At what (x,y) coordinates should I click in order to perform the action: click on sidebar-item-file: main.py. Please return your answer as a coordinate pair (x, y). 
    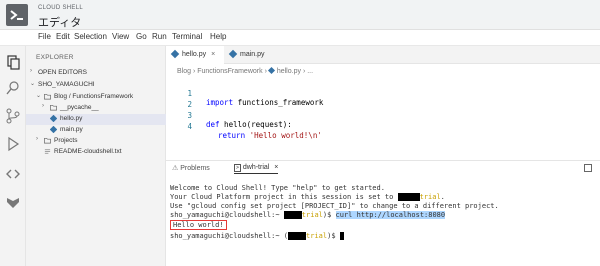
    Looking at the image, I should click on (96, 130).